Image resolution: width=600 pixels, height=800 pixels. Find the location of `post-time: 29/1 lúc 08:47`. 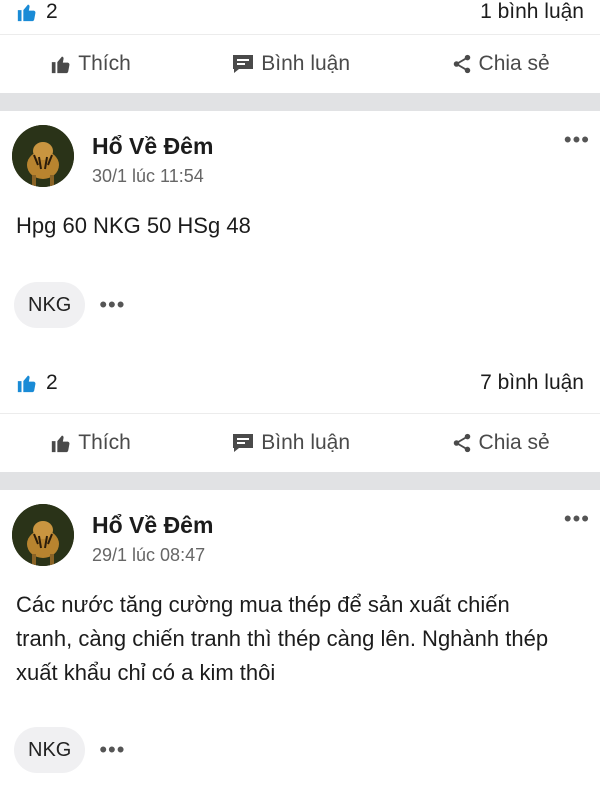

post-time: 29/1 lúc 08:47 is located at coordinates (149, 555).